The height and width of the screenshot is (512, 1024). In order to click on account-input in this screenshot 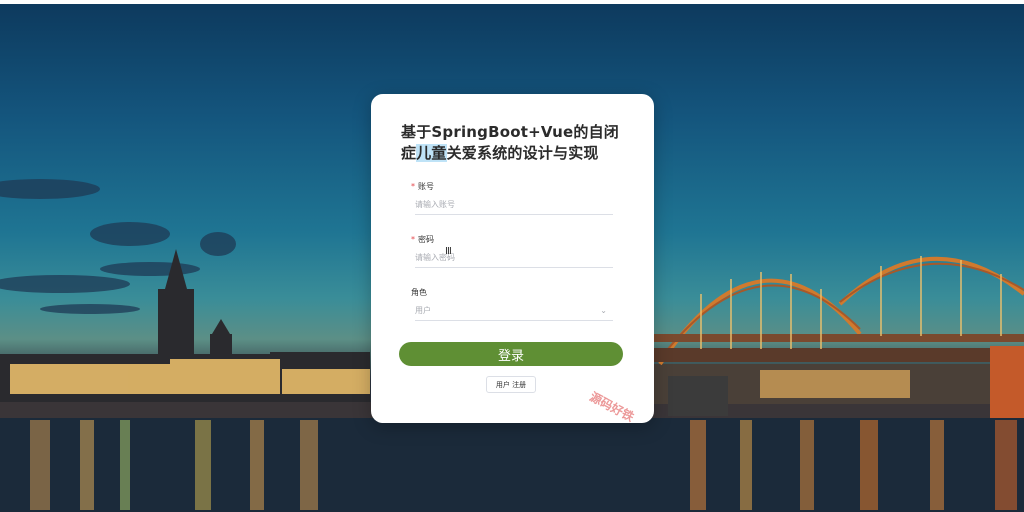, I will do `click(514, 204)`.